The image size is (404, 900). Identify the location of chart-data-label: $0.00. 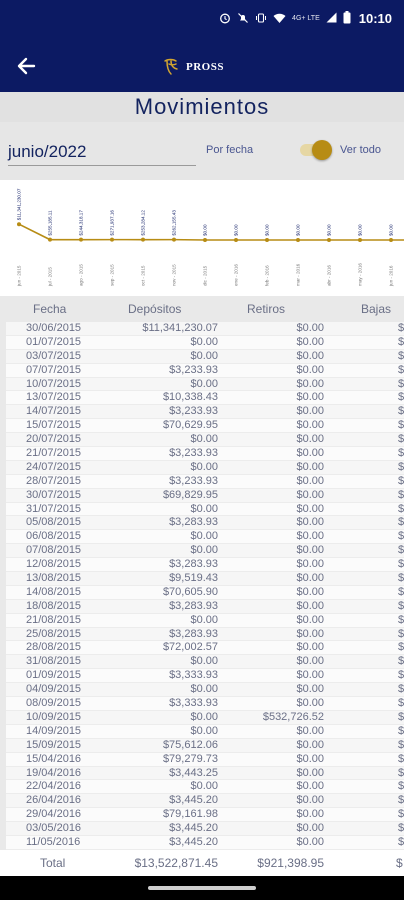
(267, 230).